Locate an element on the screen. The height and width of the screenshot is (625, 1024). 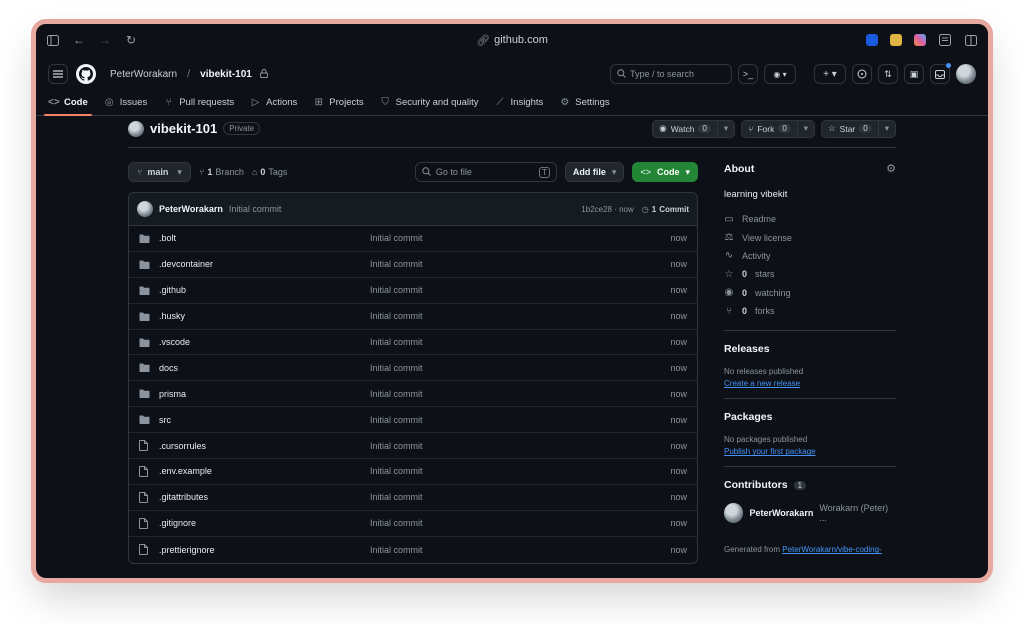
file-name: .env.example is located at coordinates (264, 471).